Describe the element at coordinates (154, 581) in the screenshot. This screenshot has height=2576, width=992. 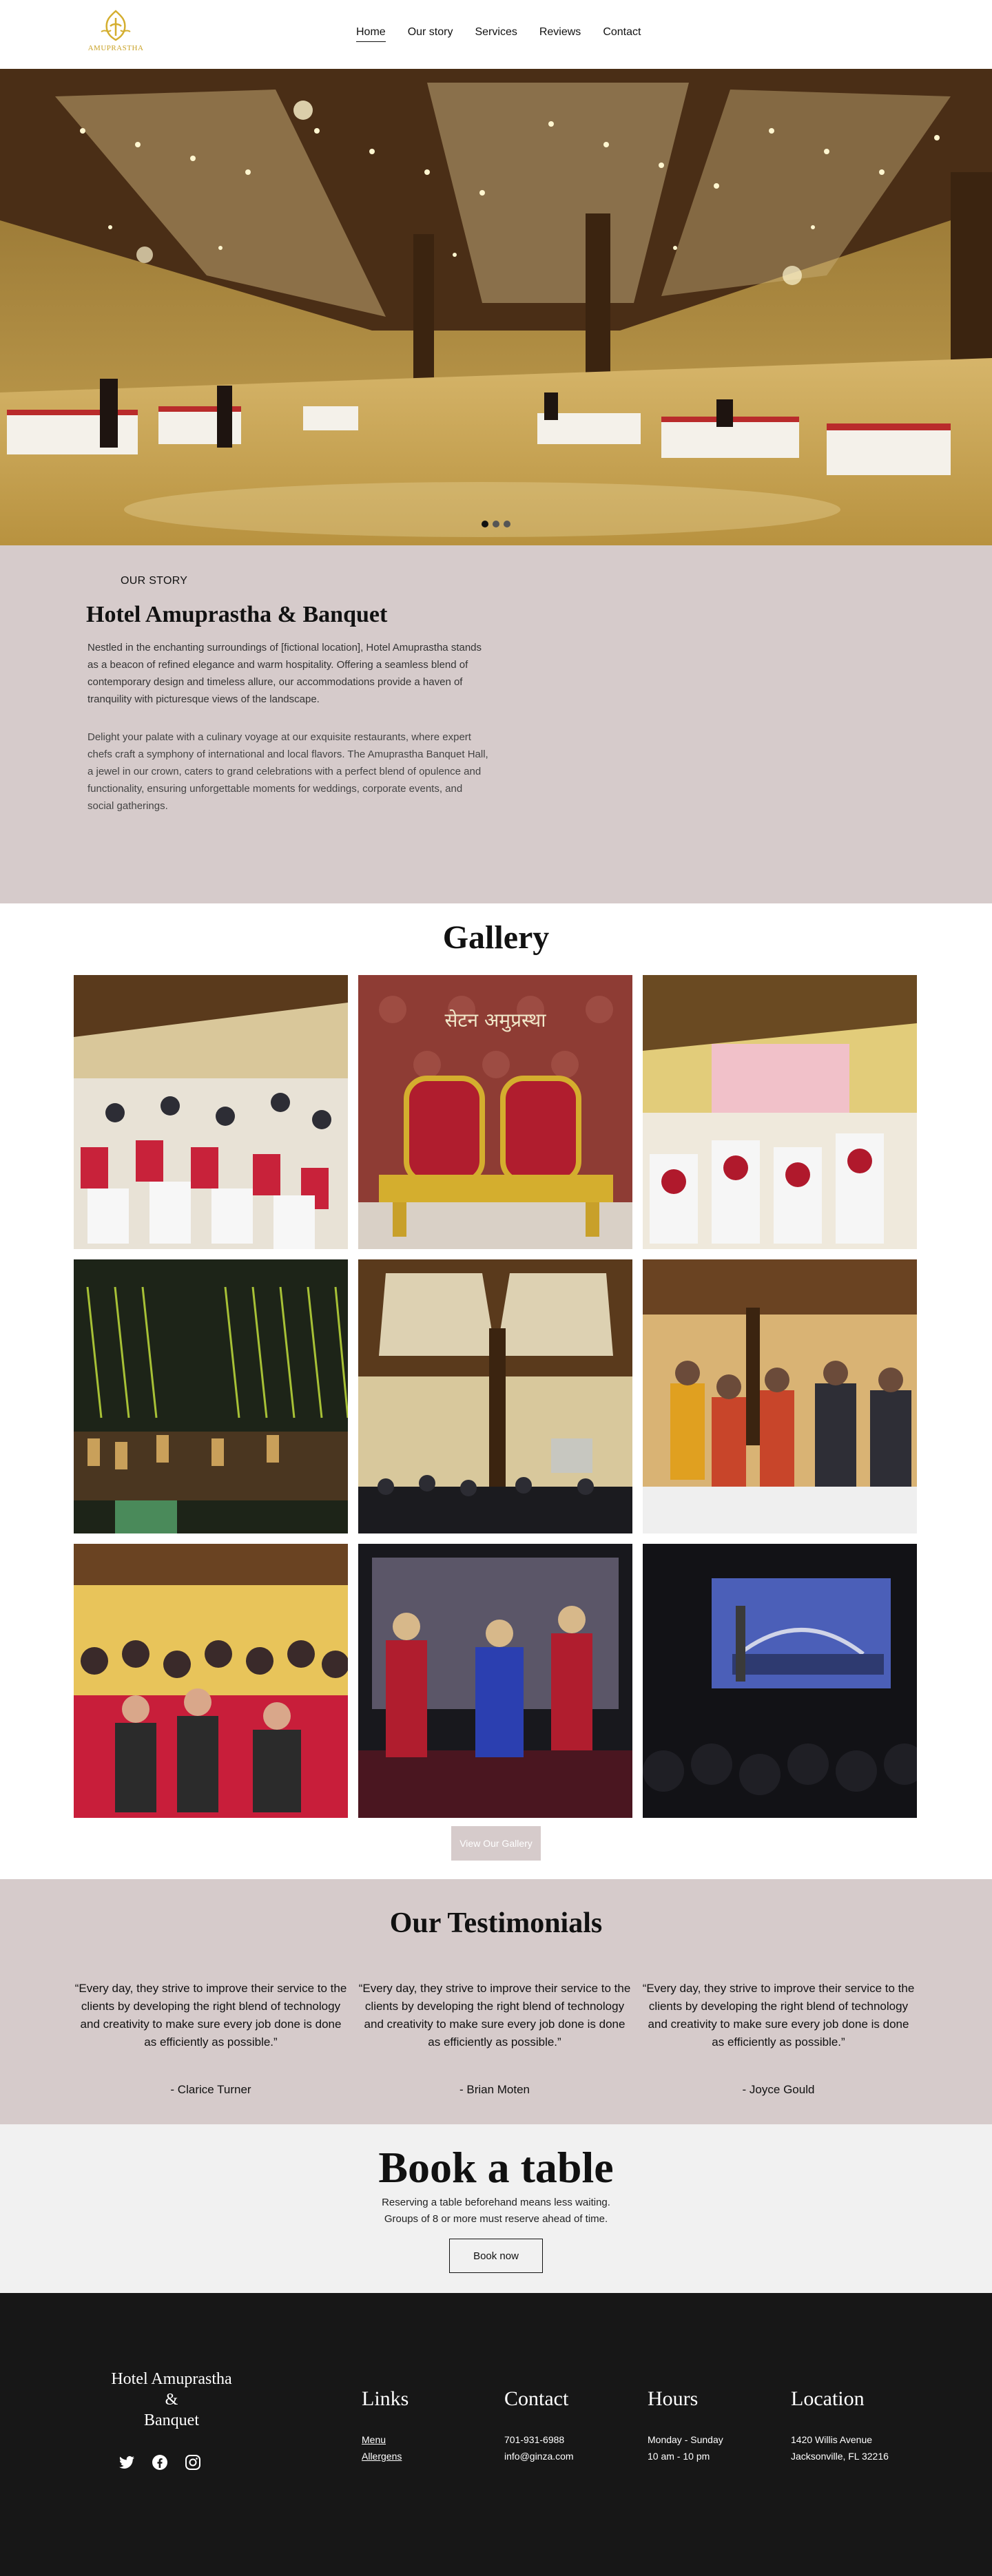
I see `story-eyebrow: OUR STORY` at that location.